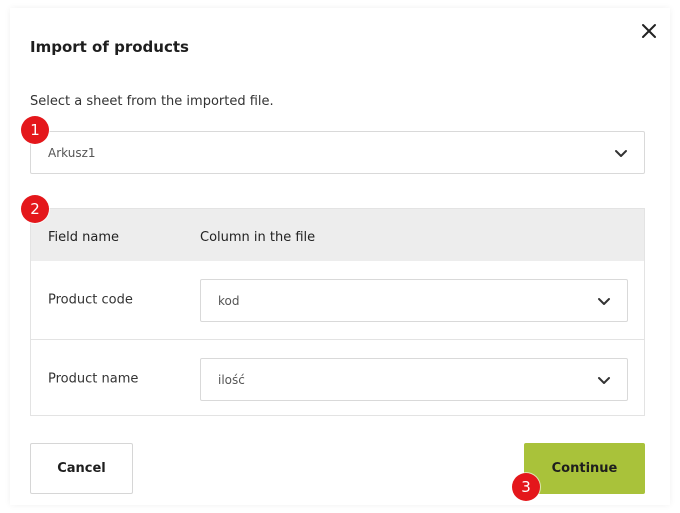 The image size is (680, 513). Describe the element at coordinates (584, 468) in the screenshot. I see `continue-button: Continue` at that location.